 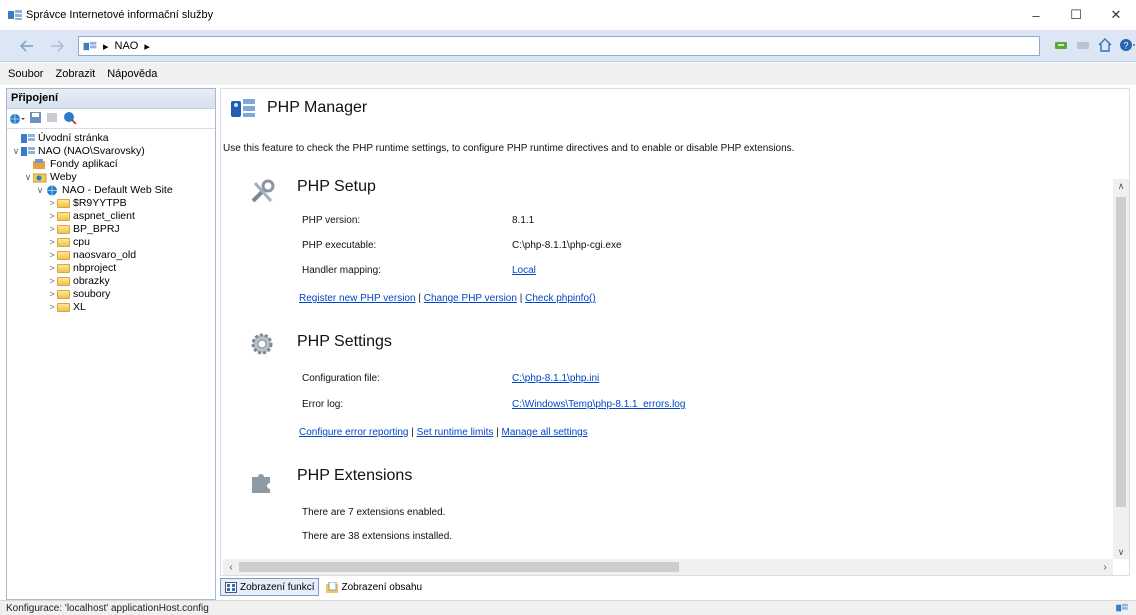 What do you see at coordinates (111, 203) in the screenshot?
I see `tree-item: > $R9YYTPB` at bounding box center [111, 203].